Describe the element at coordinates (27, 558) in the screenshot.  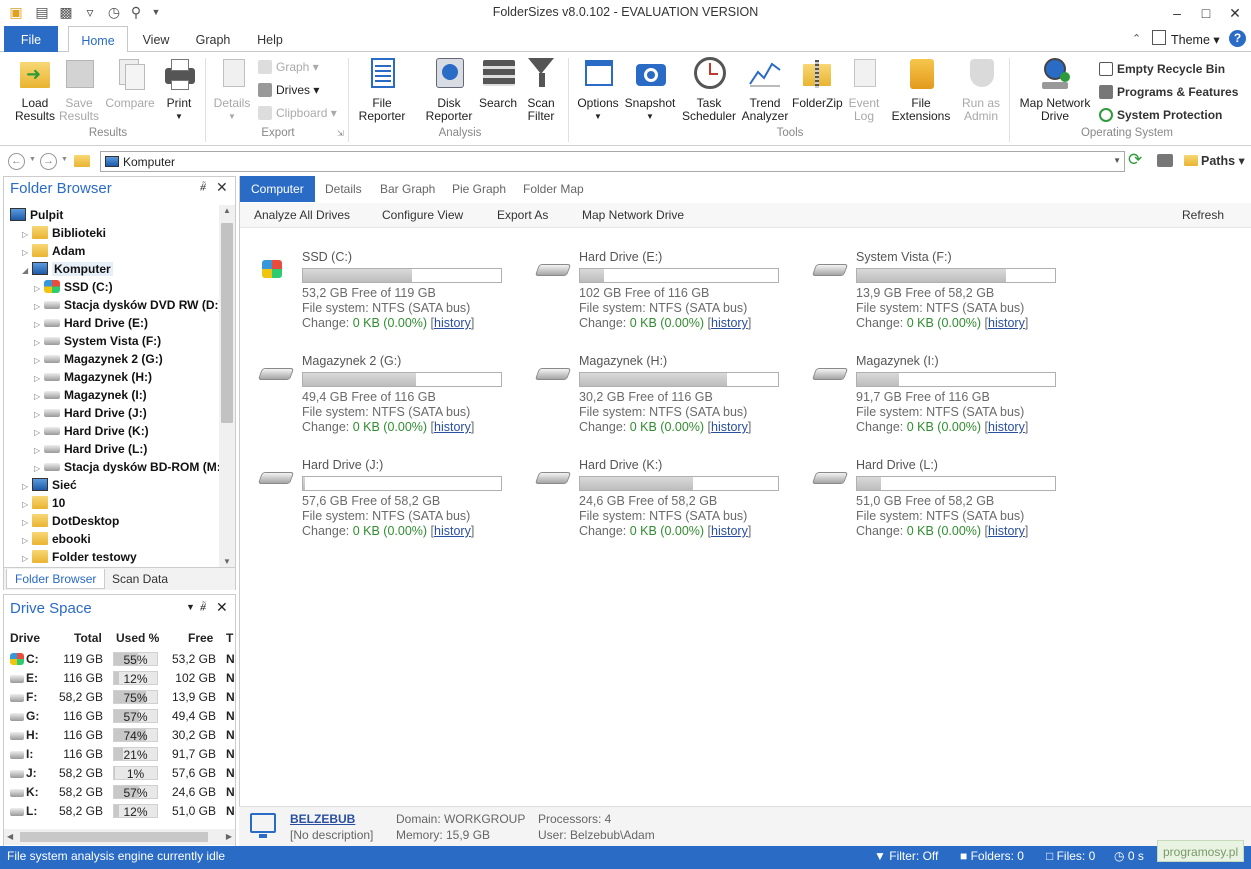
I see `expand-arrow-icon: ▷` at that location.